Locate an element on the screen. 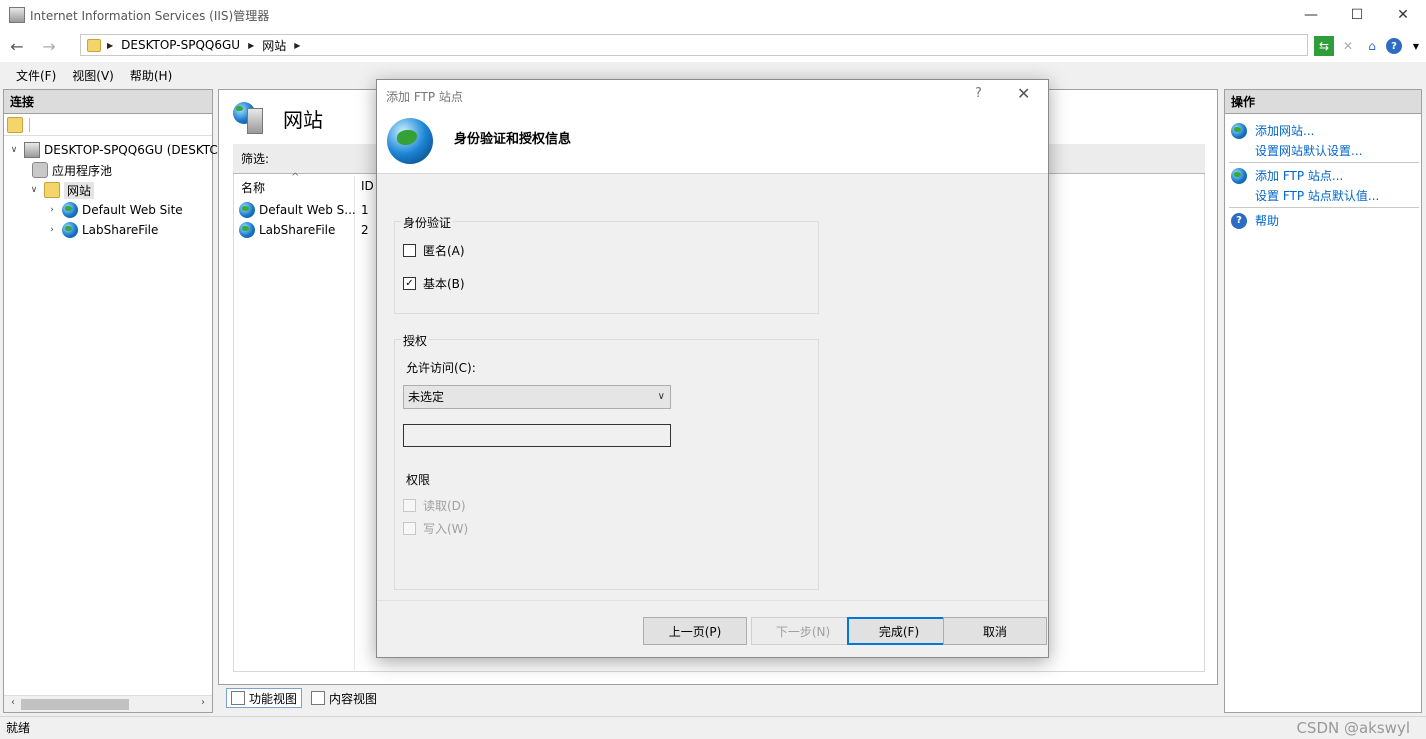 The height and width of the screenshot is (739, 1426). basic-checkbox: ✓ 基本(B) is located at coordinates (434, 283).